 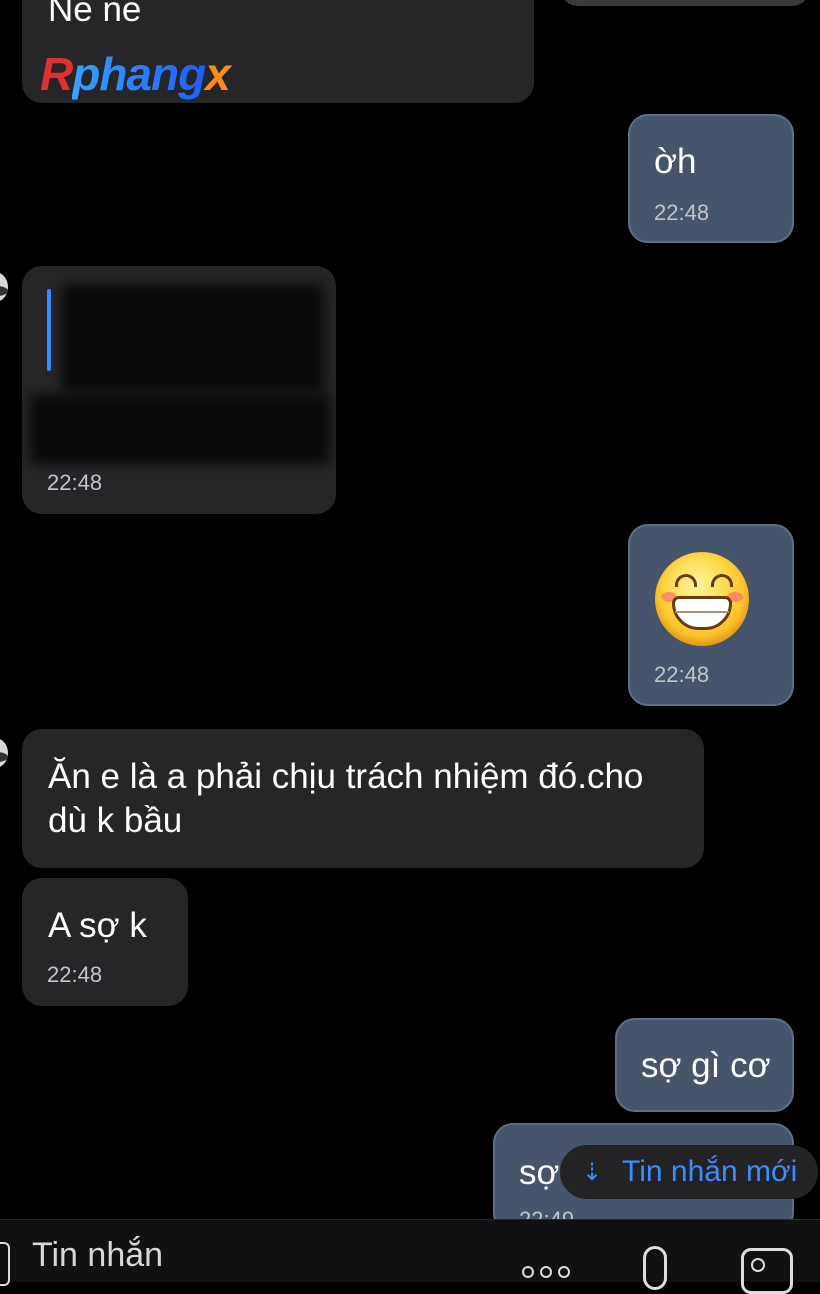 What do you see at coordinates (655, 1268) in the screenshot?
I see `microphone-icon` at bounding box center [655, 1268].